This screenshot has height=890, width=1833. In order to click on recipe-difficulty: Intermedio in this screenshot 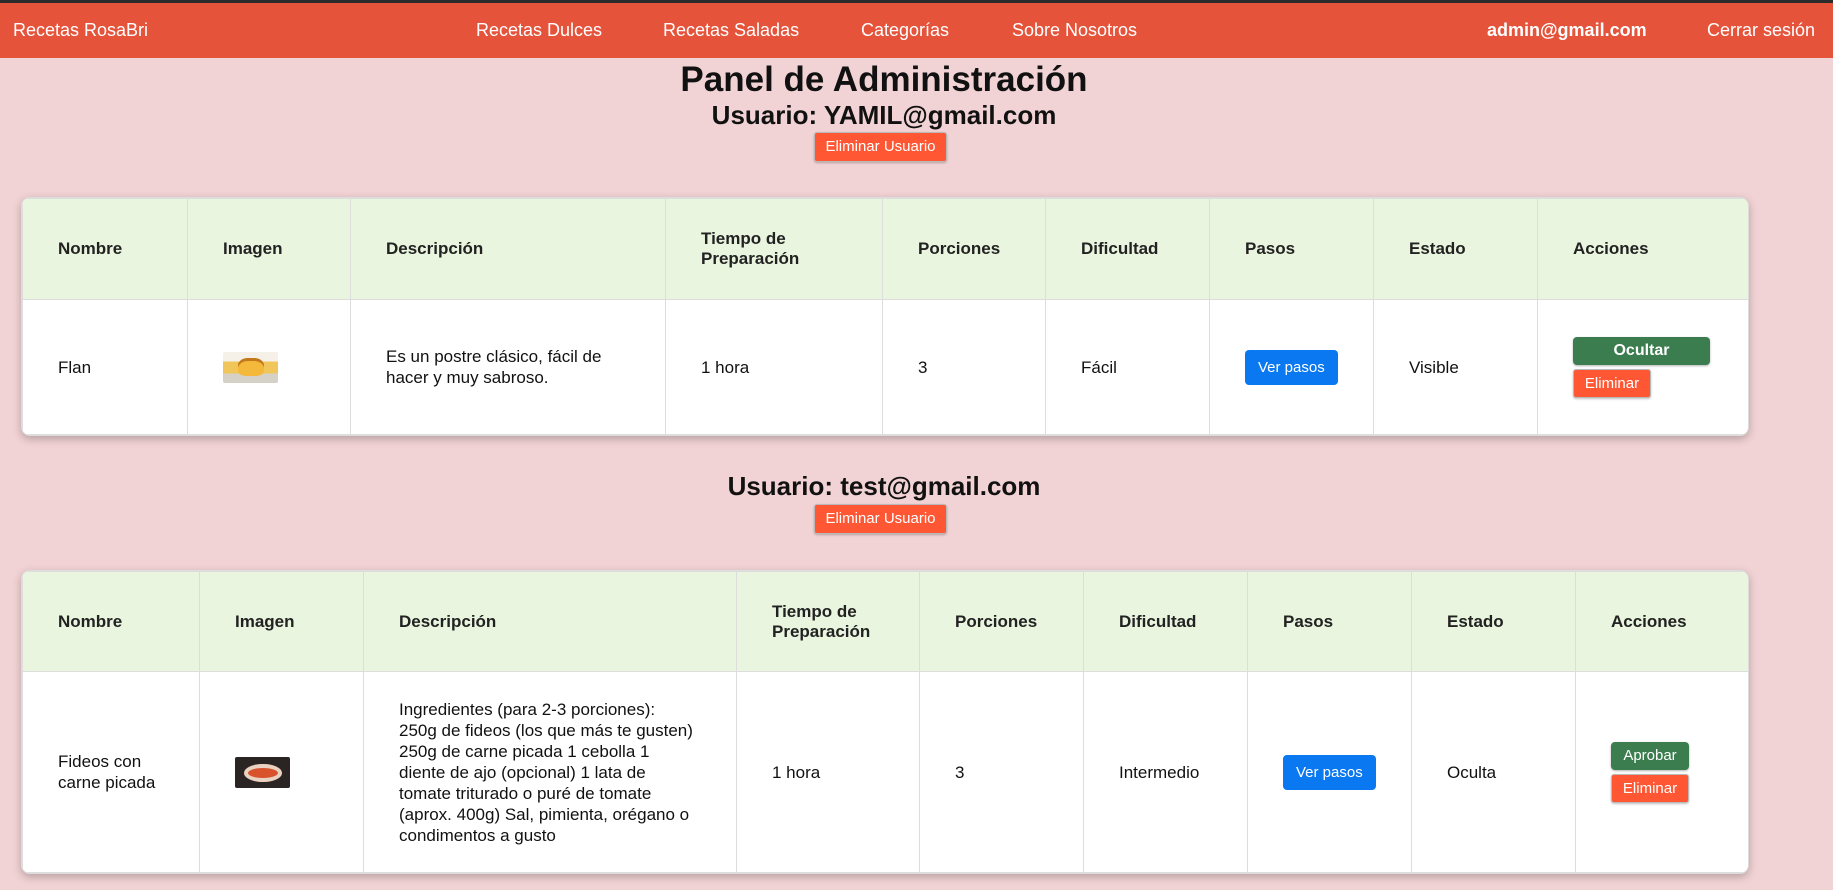, I will do `click(1165, 772)`.